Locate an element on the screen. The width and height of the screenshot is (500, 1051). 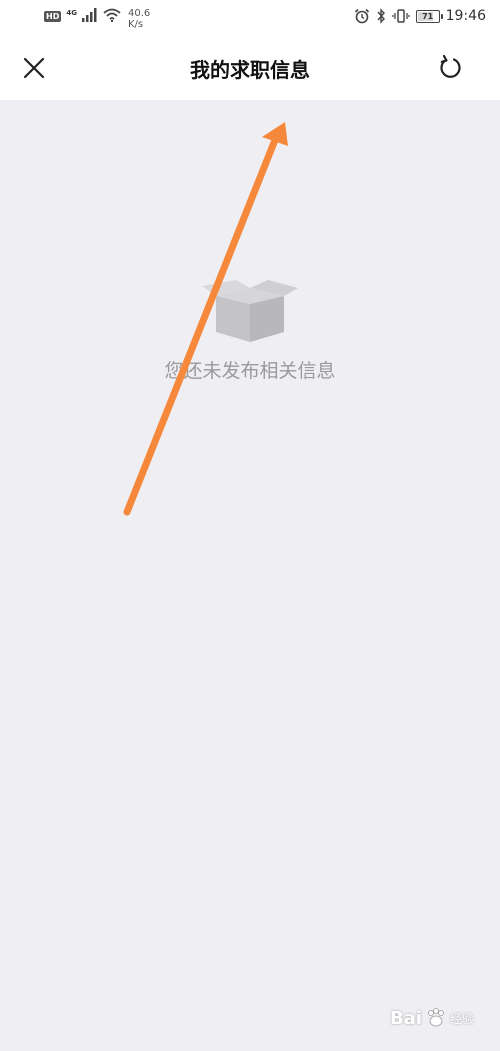
hd-badge: HD is located at coordinates (53, 16).